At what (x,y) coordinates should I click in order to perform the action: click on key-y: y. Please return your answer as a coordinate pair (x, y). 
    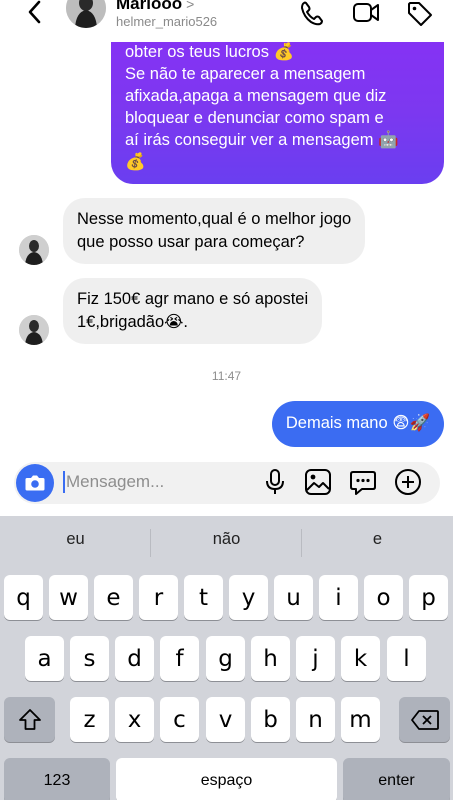
    Looking at the image, I should click on (248, 597).